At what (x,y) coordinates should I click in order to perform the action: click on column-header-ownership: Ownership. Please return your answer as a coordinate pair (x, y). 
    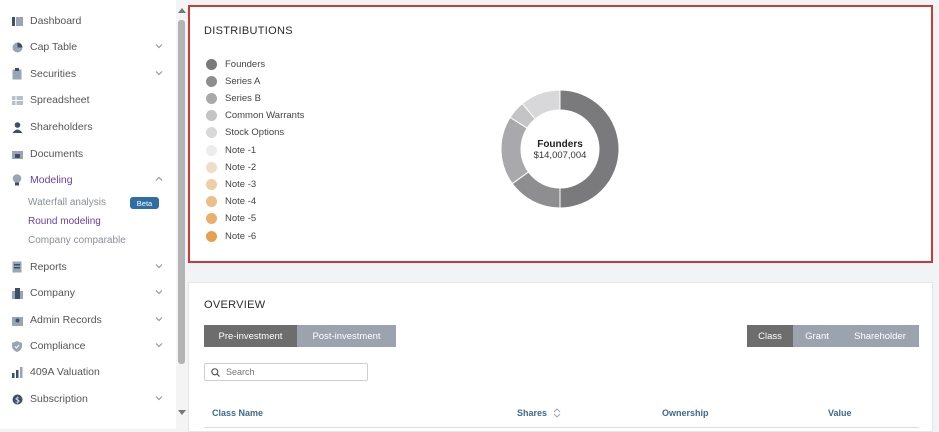
    Looking at the image, I should click on (685, 413).